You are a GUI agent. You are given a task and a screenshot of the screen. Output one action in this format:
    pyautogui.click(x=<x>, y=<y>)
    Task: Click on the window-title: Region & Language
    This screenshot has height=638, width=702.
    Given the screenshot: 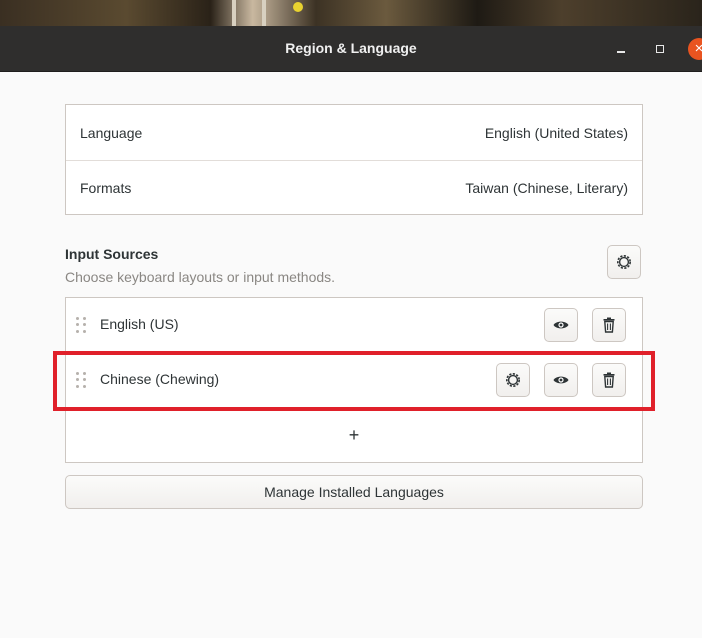 What is the action you would take?
    pyautogui.click(x=351, y=48)
    